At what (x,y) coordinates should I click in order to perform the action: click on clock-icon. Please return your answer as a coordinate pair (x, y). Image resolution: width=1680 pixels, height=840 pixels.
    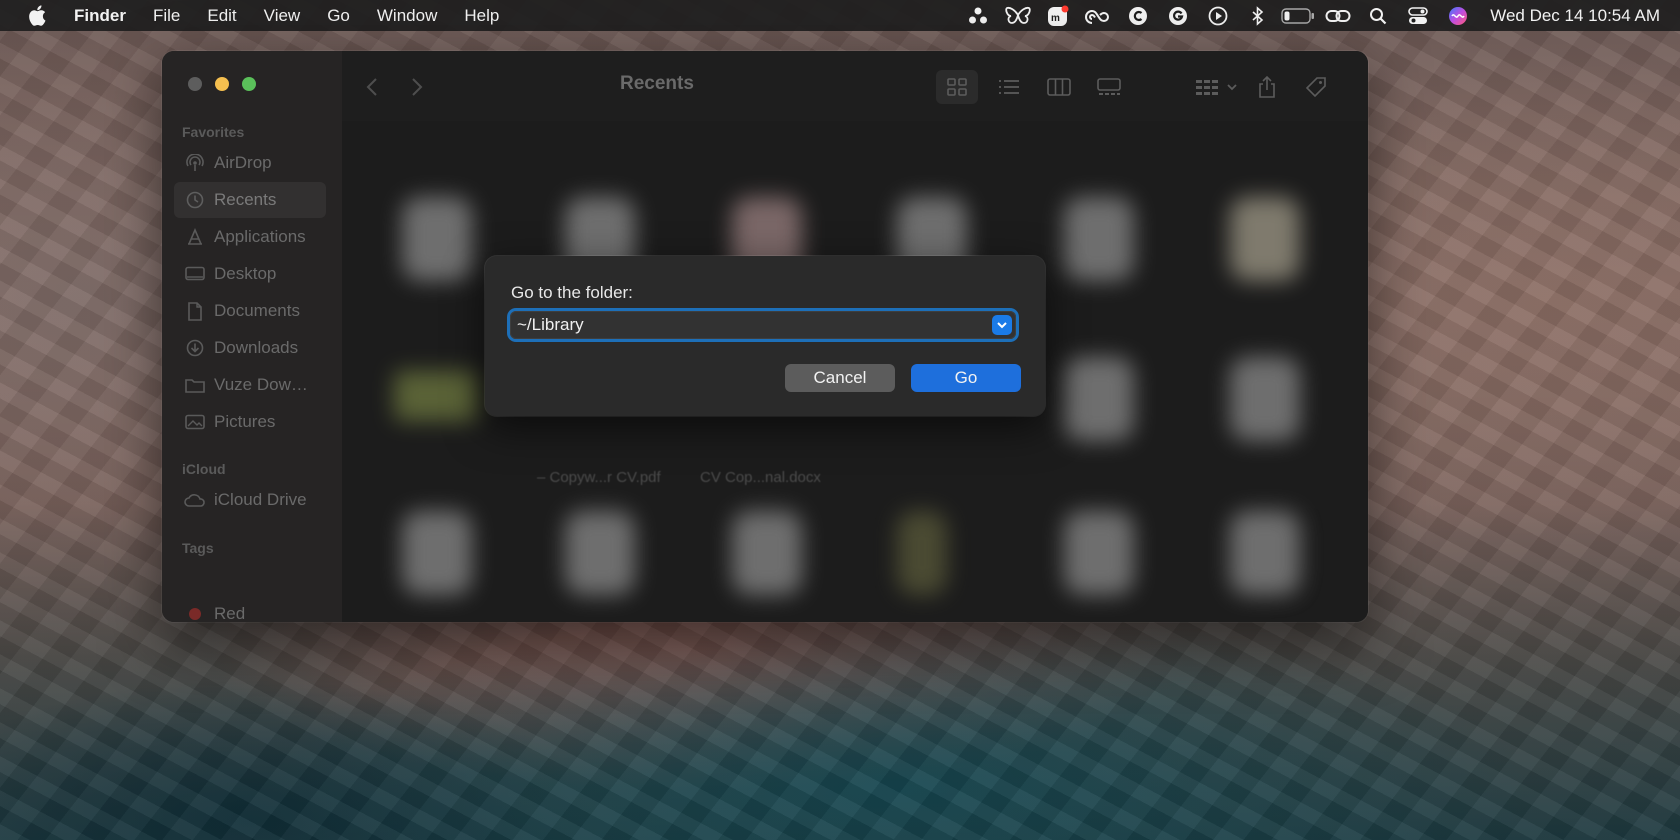
    Looking at the image, I should click on (195, 200).